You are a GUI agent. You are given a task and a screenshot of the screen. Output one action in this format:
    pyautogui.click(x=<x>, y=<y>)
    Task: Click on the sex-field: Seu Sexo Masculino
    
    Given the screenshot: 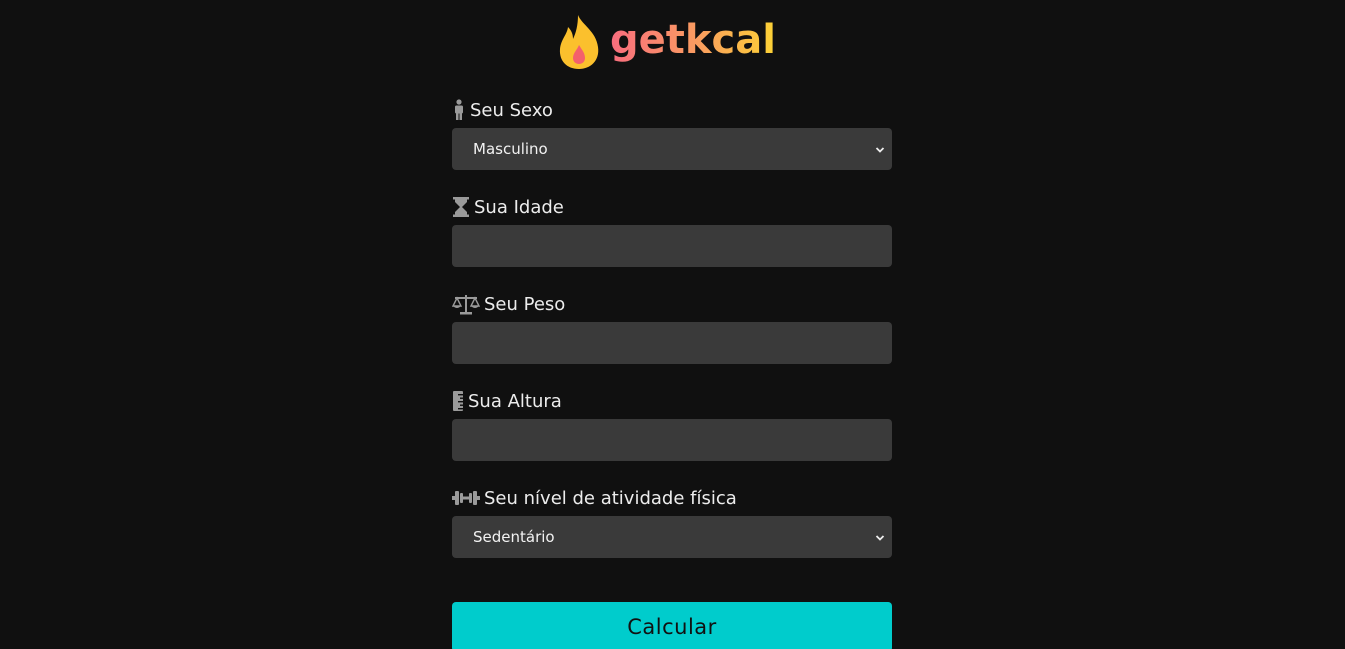 What is the action you would take?
    pyautogui.click(x=672, y=133)
    